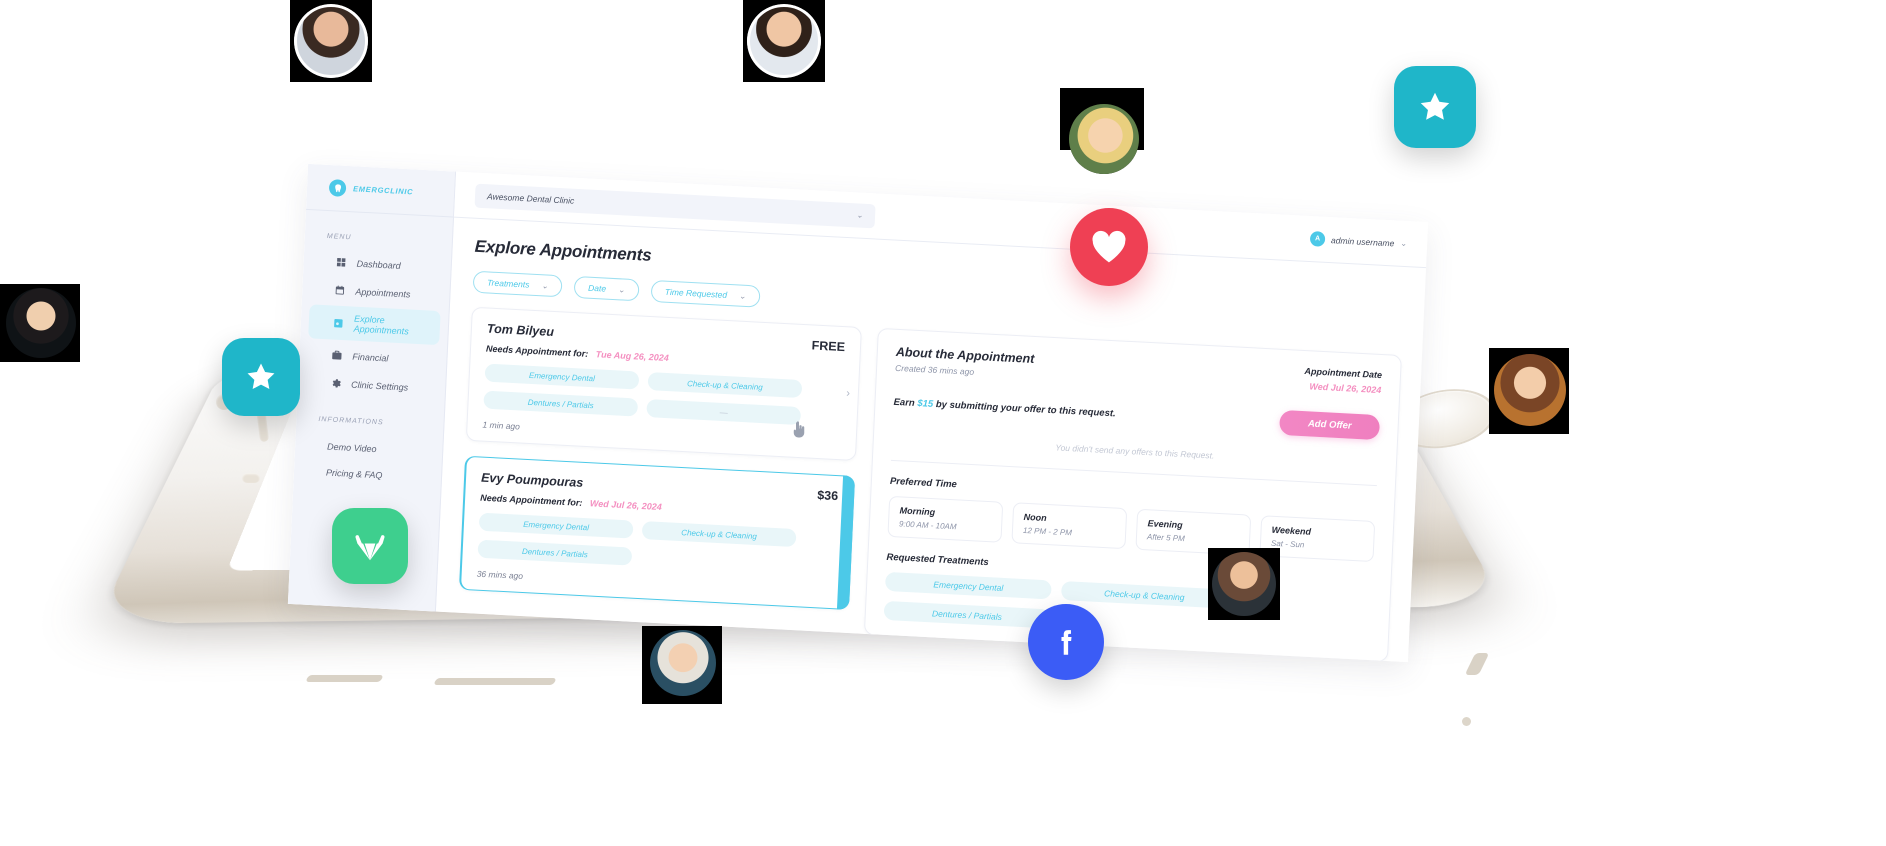 The height and width of the screenshot is (846, 1886). Describe the element at coordinates (927, 525) in the screenshot. I see `time-range: 9:00 AM - 10AM` at that location.